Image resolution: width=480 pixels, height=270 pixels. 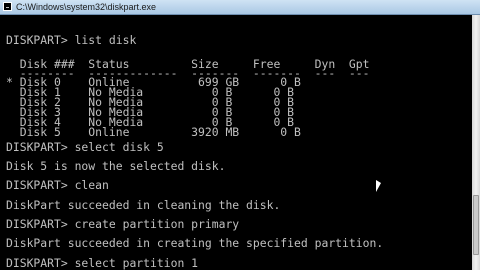 What do you see at coordinates (476, 225) in the screenshot?
I see `scrollbar-thumb` at bounding box center [476, 225].